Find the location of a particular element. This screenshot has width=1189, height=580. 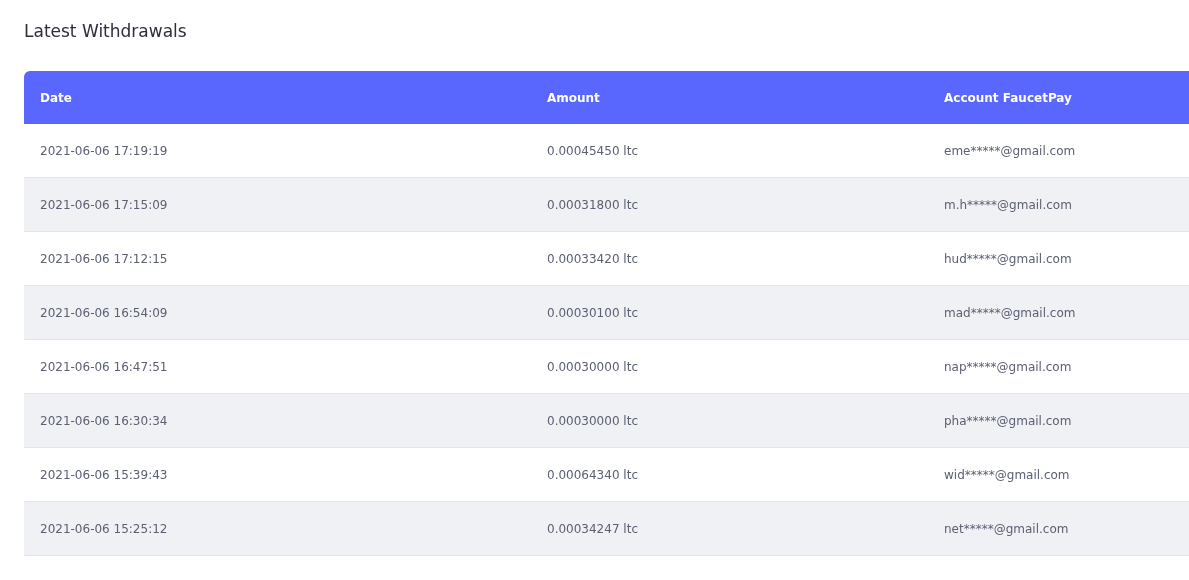

column-header: Date is located at coordinates (277, 97).